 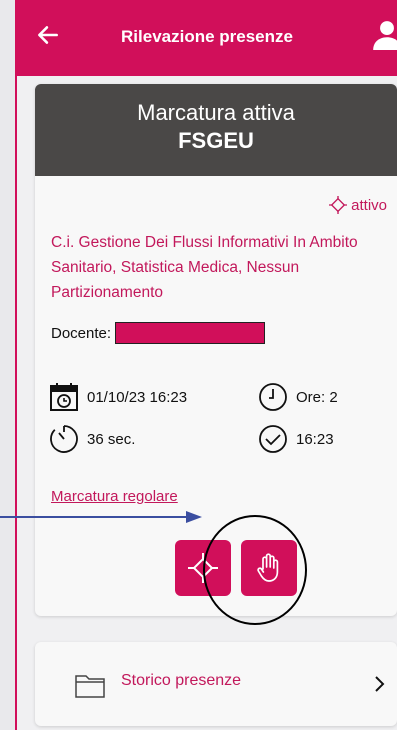 What do you see at coordinates (380, 684) in the screenshot?
I see `chevron-right-icon` at bounding box center [380, 684].